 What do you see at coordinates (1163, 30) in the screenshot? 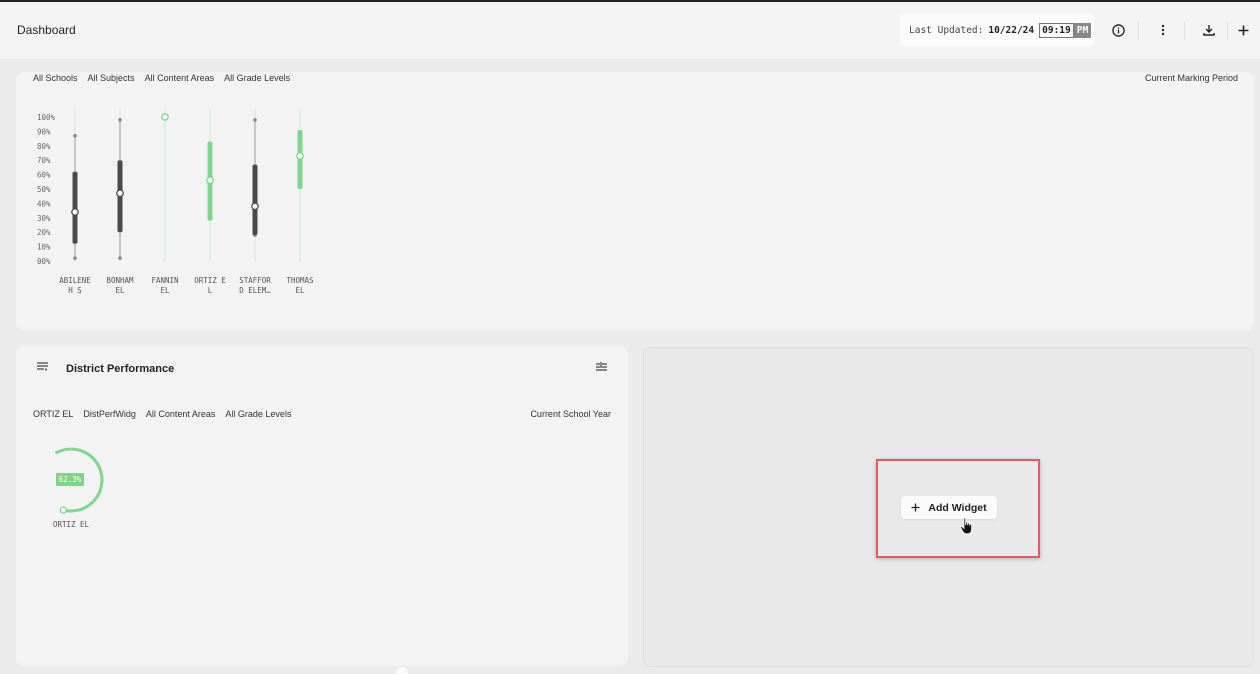
I see `more-vertical-icon` at bounding box center [1163, 30].